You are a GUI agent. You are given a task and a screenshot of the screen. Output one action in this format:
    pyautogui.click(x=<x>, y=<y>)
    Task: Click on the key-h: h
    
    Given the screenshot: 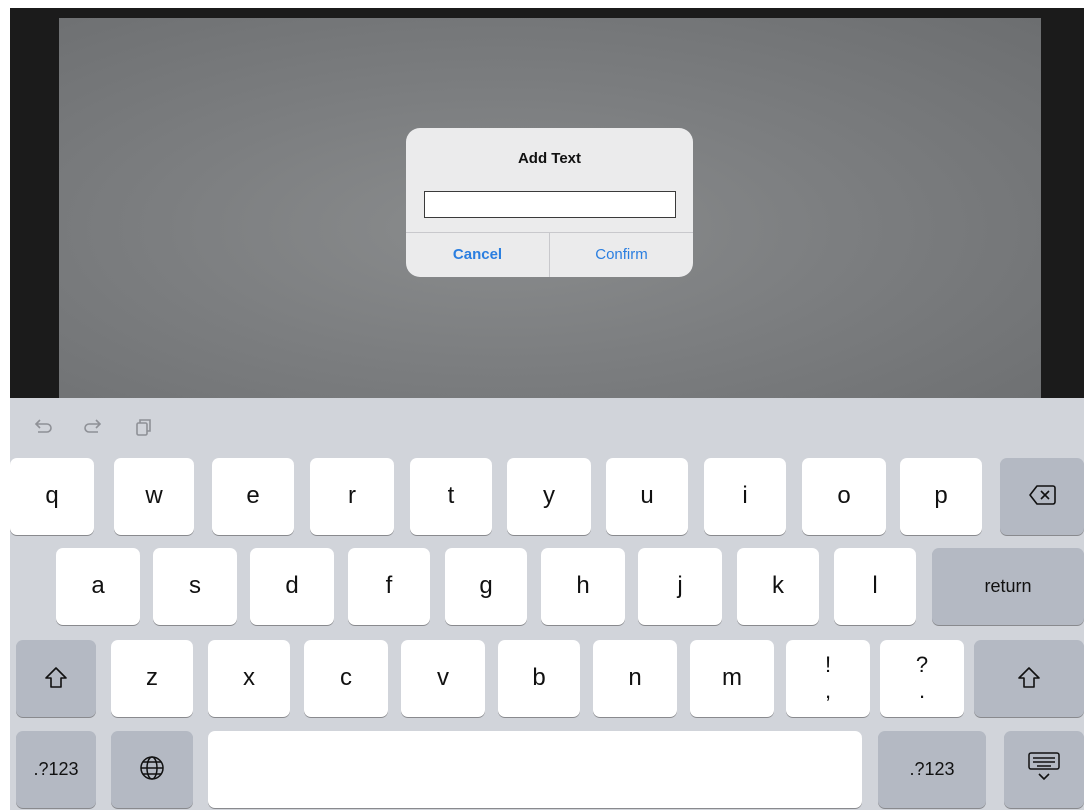 What is the action you would take?
    pyautogui.click(x=583, y=586)
    